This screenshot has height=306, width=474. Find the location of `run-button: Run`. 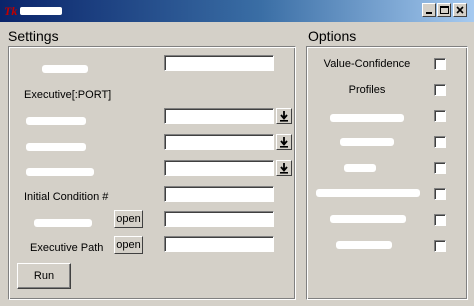

run-button: Run is located at coordinates (44, 276).